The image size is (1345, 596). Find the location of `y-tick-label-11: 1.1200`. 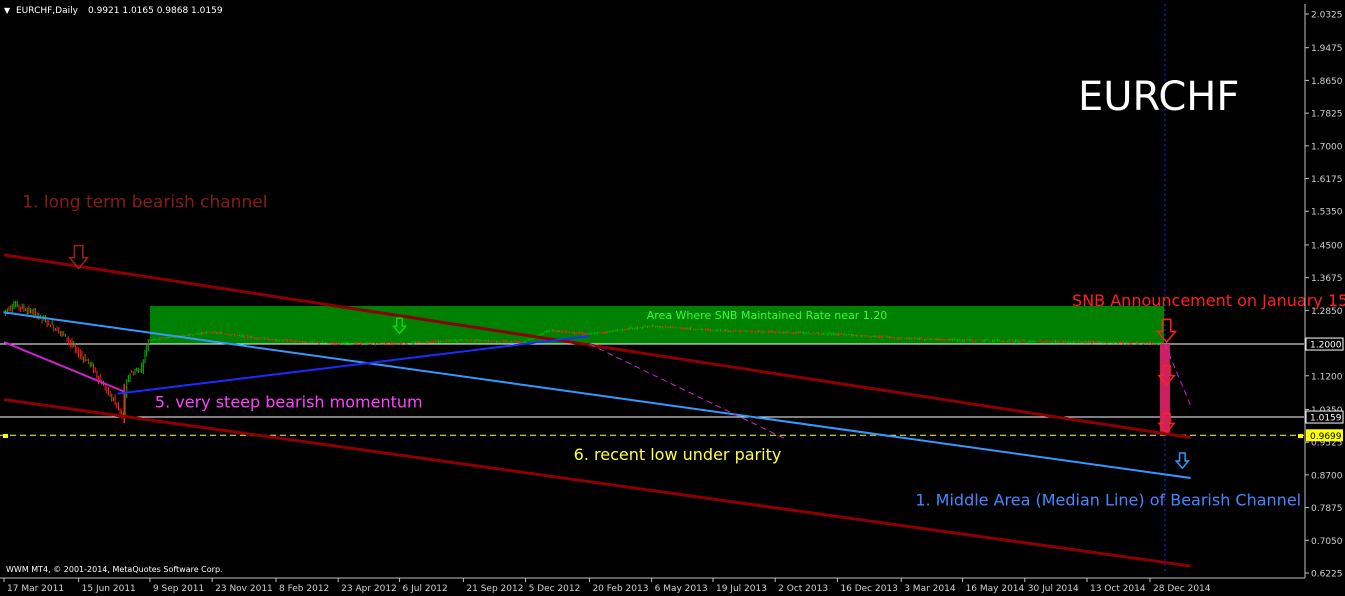

y-tick-label-11: 1.1200 is located at coordinates (1327, 377).